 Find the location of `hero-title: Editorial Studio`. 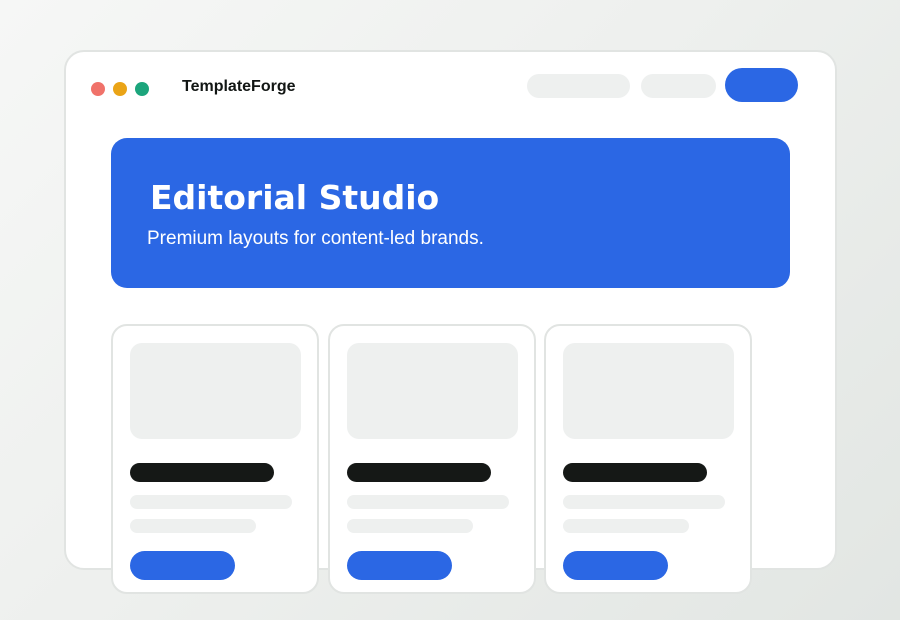

hero-title: Editorial Studio is located at coordinates (295, 197).